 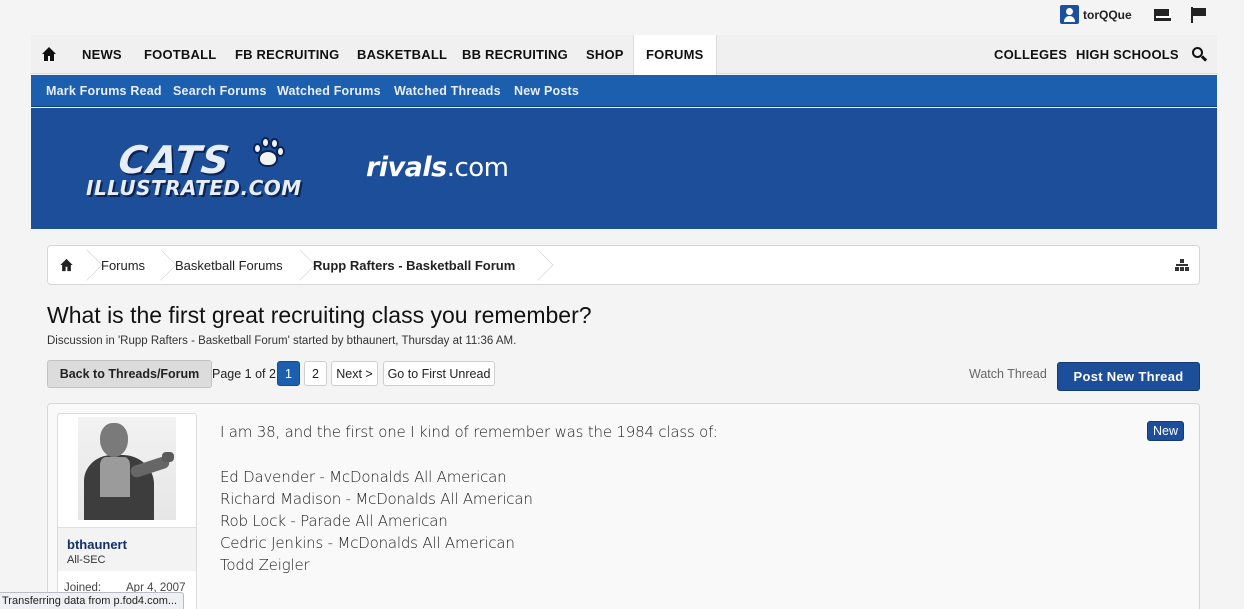 What do you see at coordinates (329, 91) in the screenshot?
I see `subnav-watched-forums: Watched Forums` at bounding box center [329, 91].